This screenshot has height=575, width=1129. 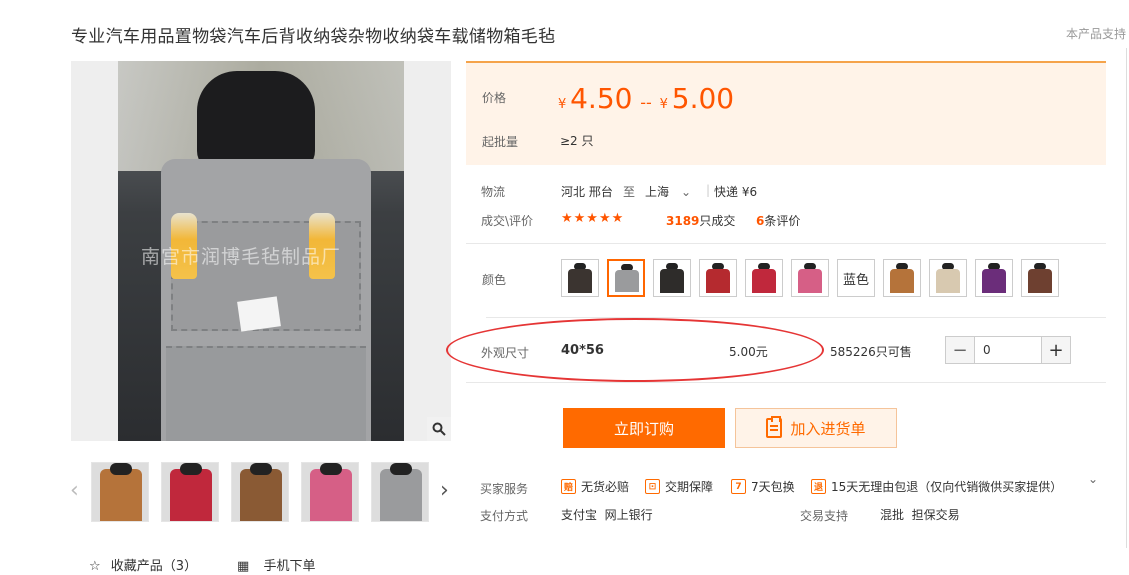 What do you see at coordinates (243, 566) in the screenshot?
I see `qr-code-icon: ▦` at bounding box center [243, 566].